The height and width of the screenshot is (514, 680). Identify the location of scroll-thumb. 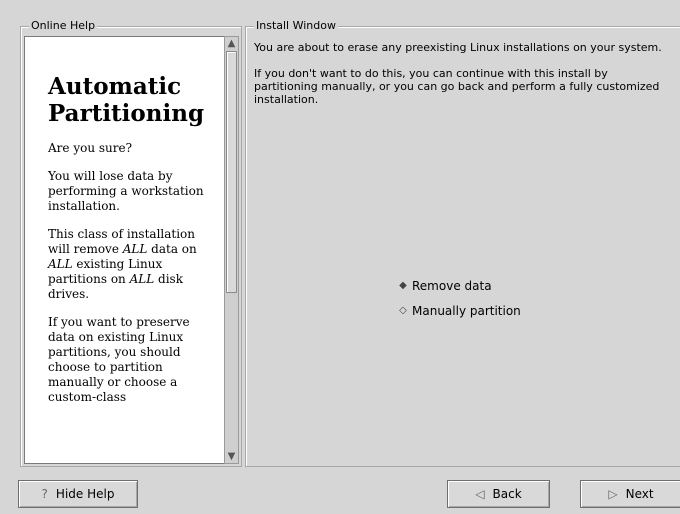
(231, 172).